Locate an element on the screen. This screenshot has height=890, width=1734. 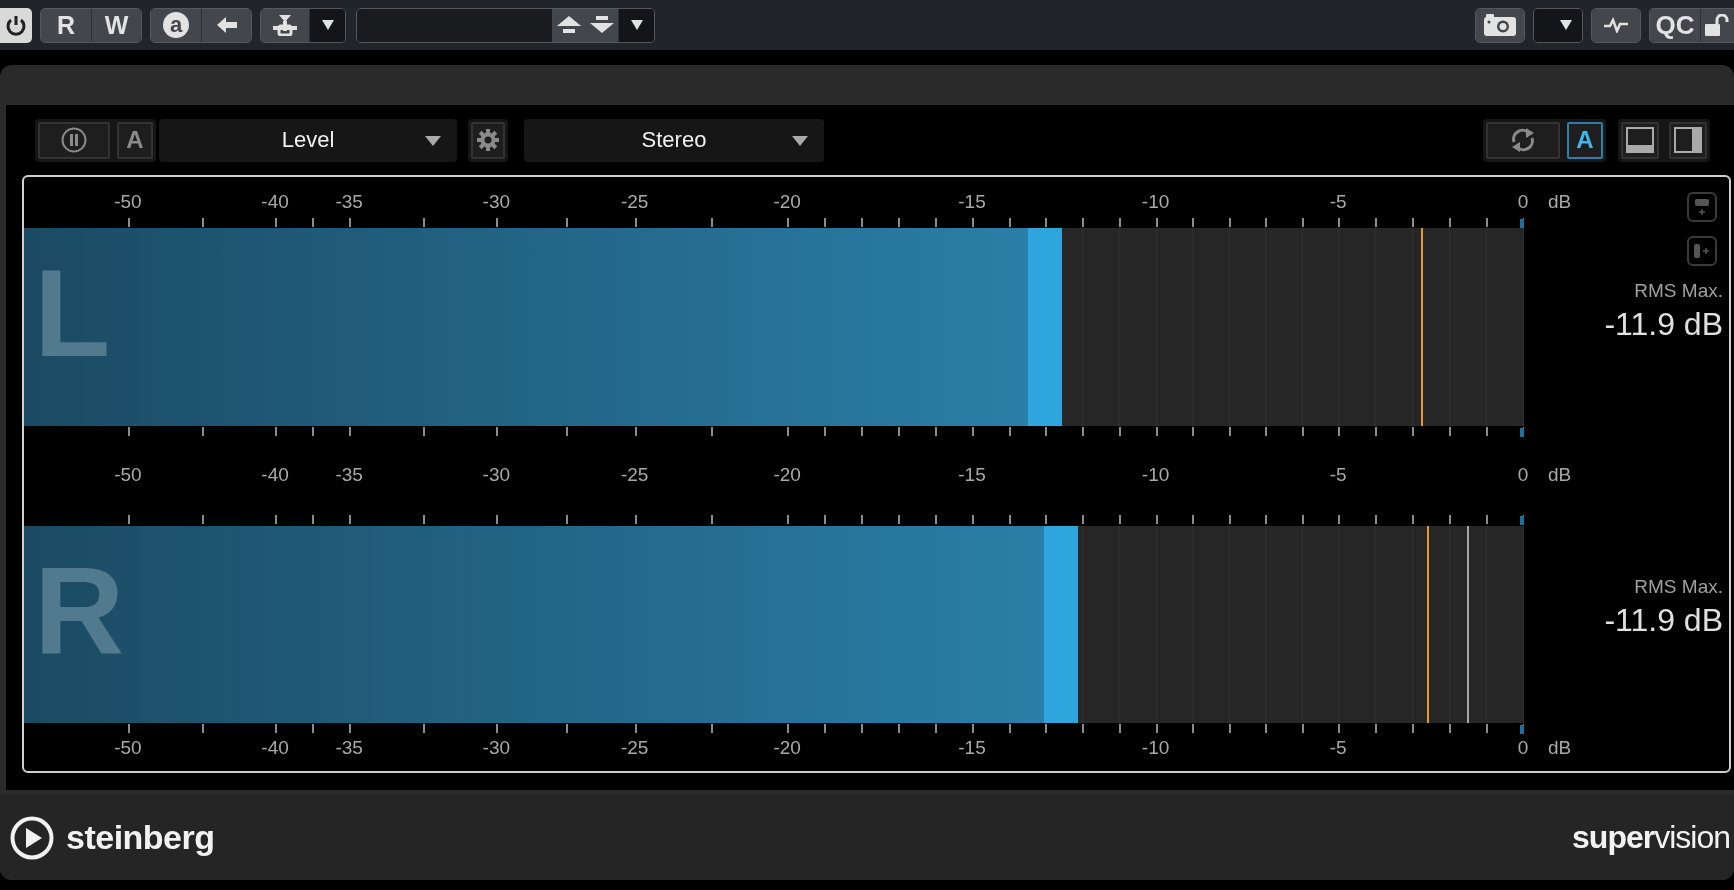
add-column-icon is located at coordinates (1702, 251).